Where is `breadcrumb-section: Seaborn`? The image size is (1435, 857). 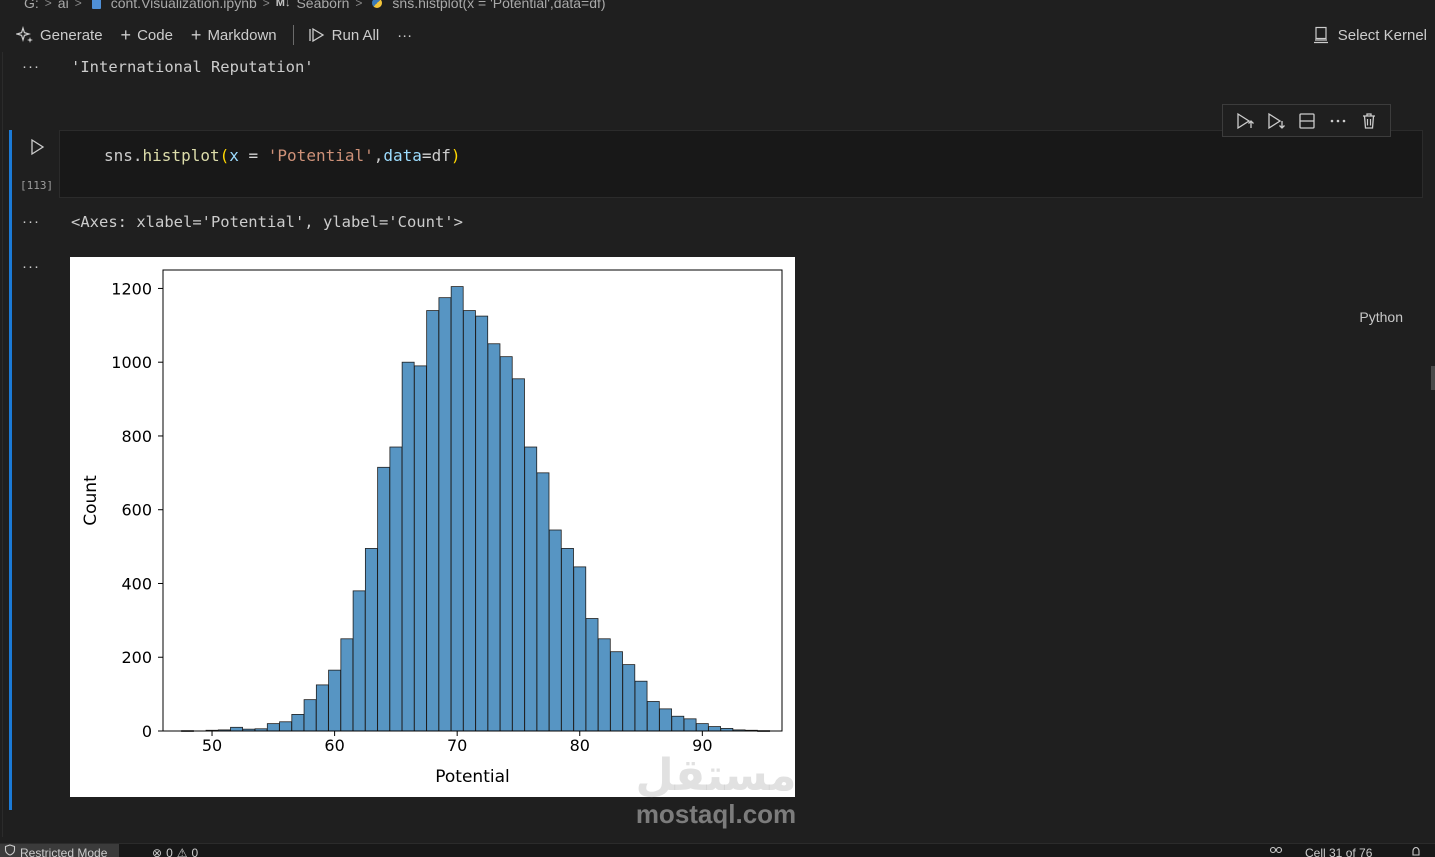
breadcrumb-section: Seaborn is located at coordinates (322, 5).